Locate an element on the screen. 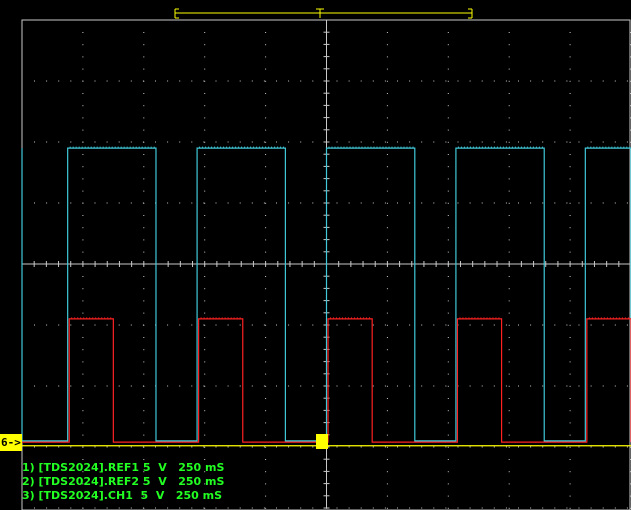  ground-reference-marker: 6-> is located at coordinates (11, 442).